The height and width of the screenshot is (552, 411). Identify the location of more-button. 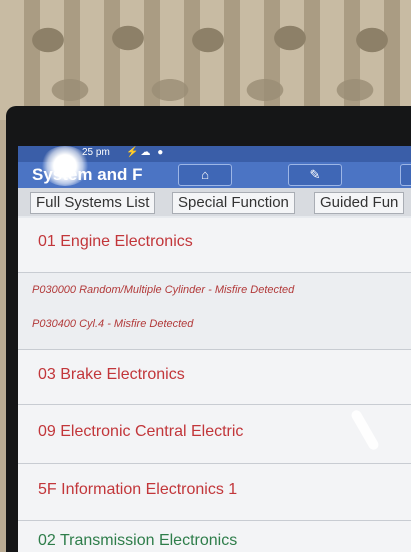
(405, 175).